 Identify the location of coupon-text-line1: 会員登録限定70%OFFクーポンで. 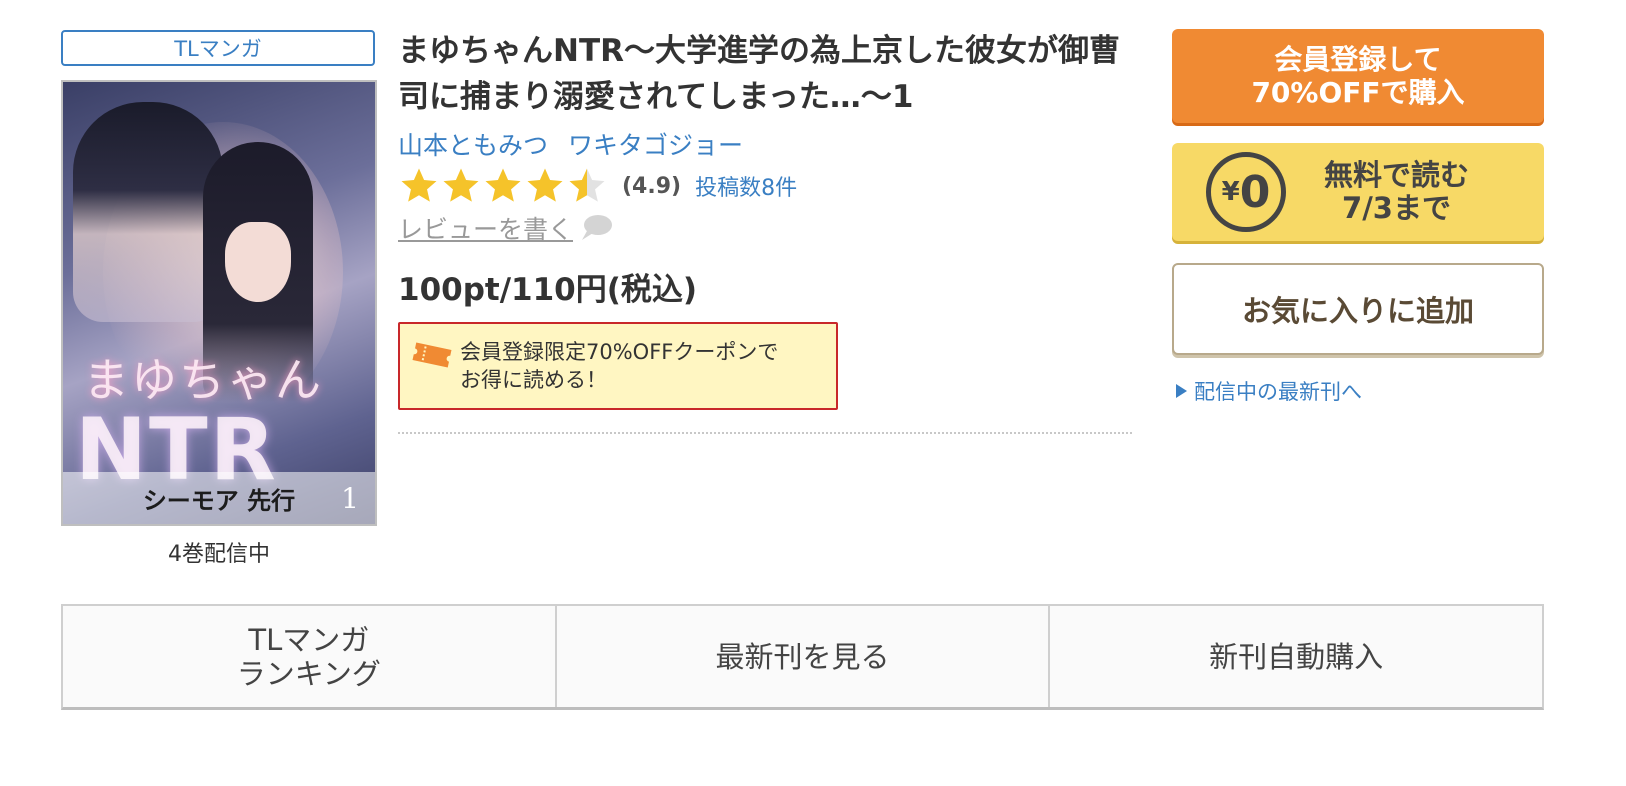
(619, 352).